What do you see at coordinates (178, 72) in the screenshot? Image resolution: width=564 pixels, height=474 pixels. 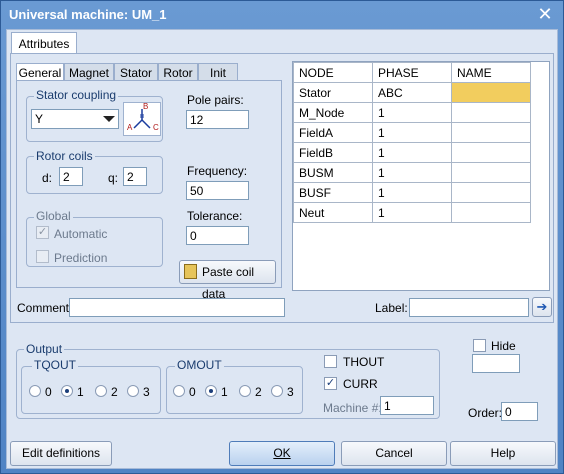 I see `tab-rotor: Rotor` at bounding box center [178, 72].